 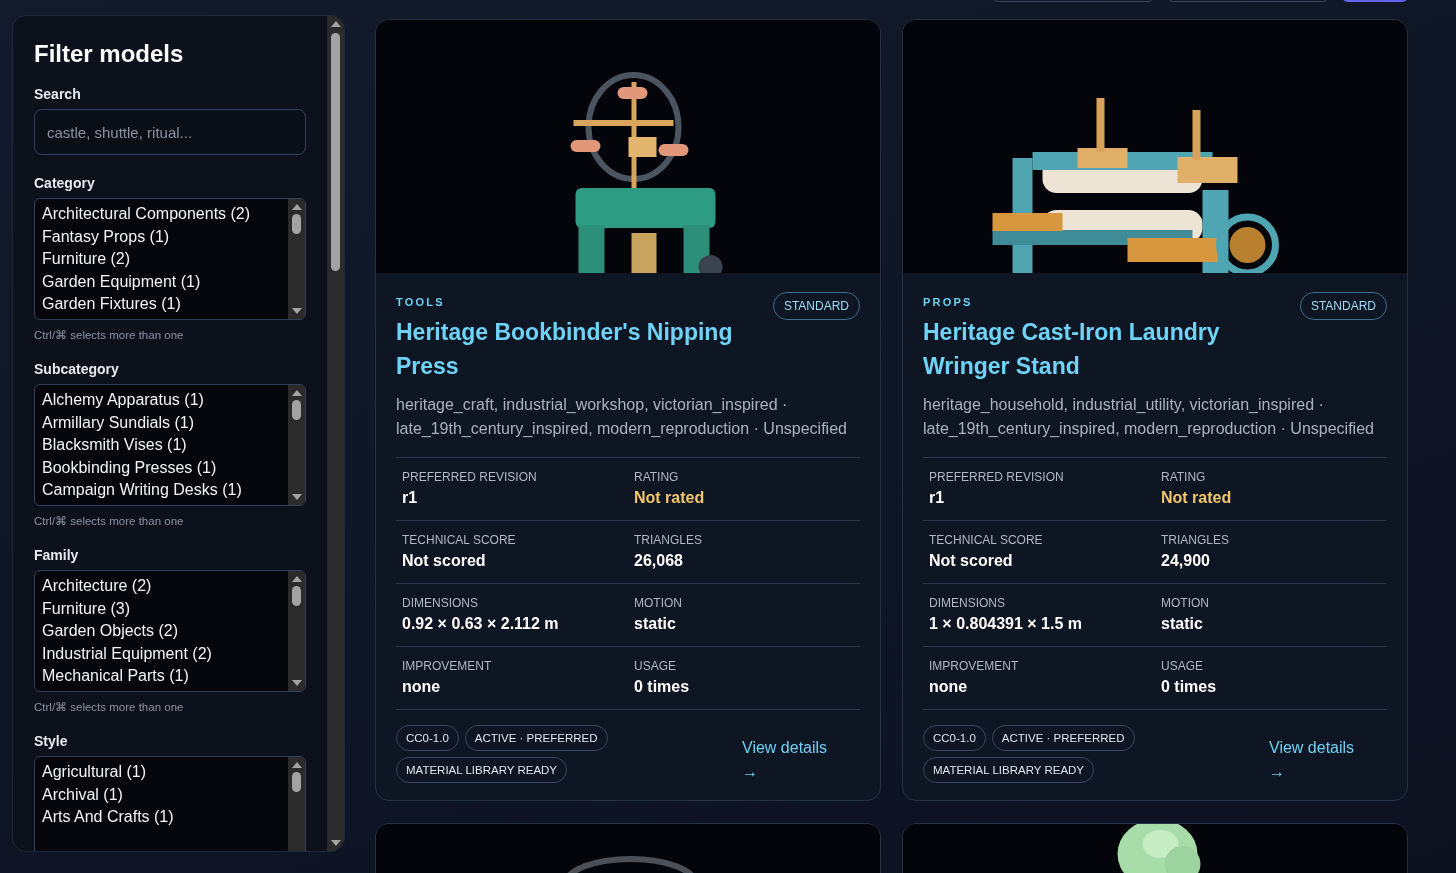 I want to click on list-option: Fantasy Props (1), so click(x=165, y=236).